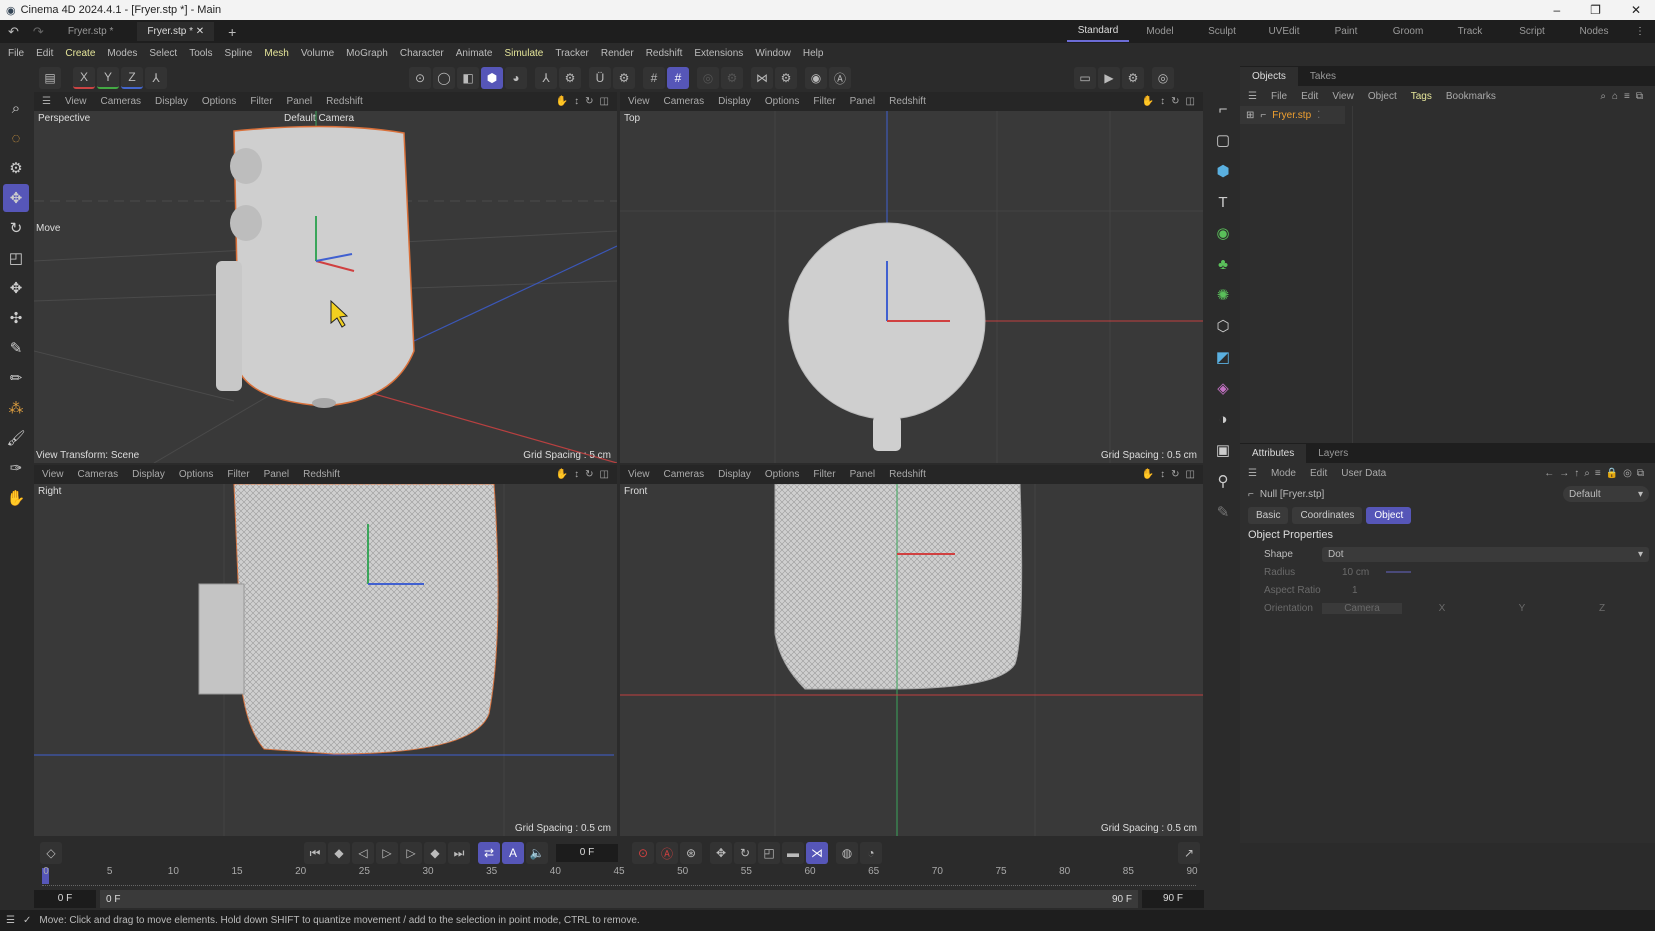  What do you see at coordinates (513, 853) in the screenshot?
I see `autokey-icon: A` at bounding box center [513, 853].